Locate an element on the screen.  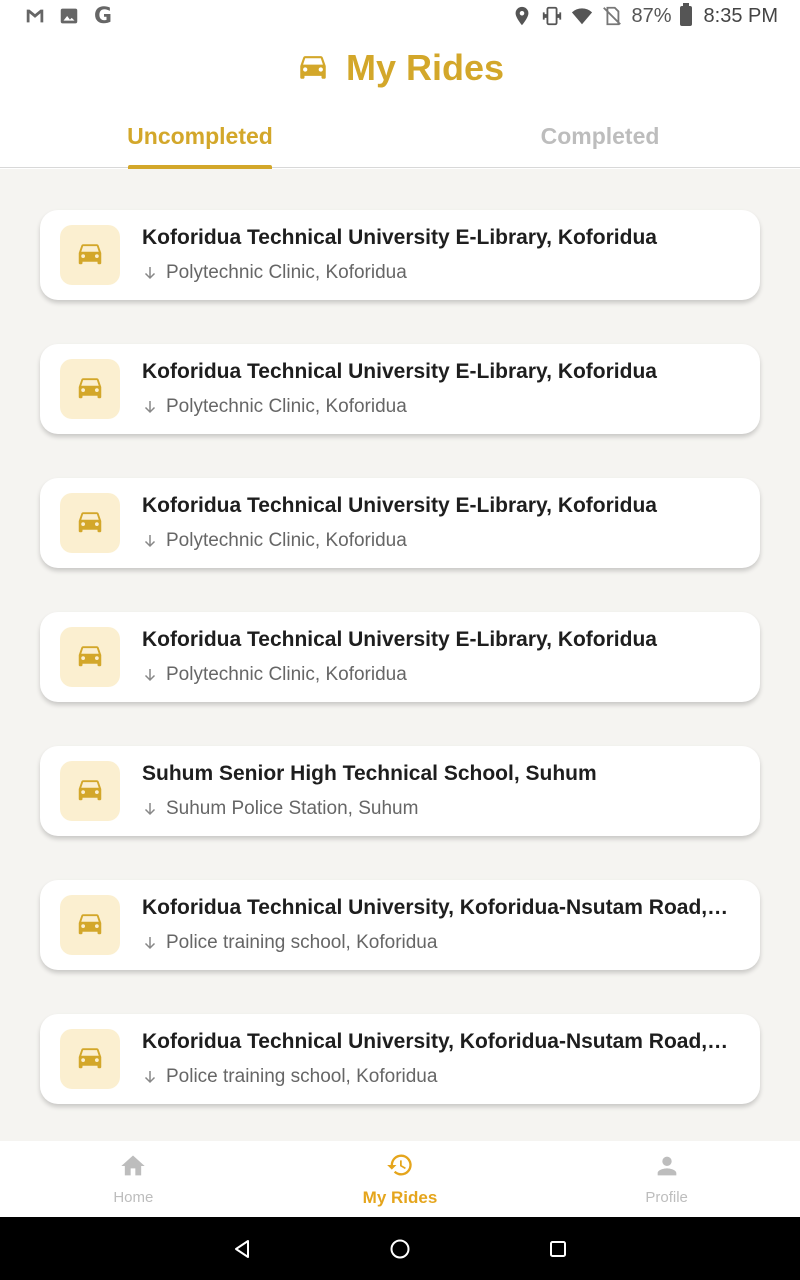
status-left: G is located at coordinates (69, 16).